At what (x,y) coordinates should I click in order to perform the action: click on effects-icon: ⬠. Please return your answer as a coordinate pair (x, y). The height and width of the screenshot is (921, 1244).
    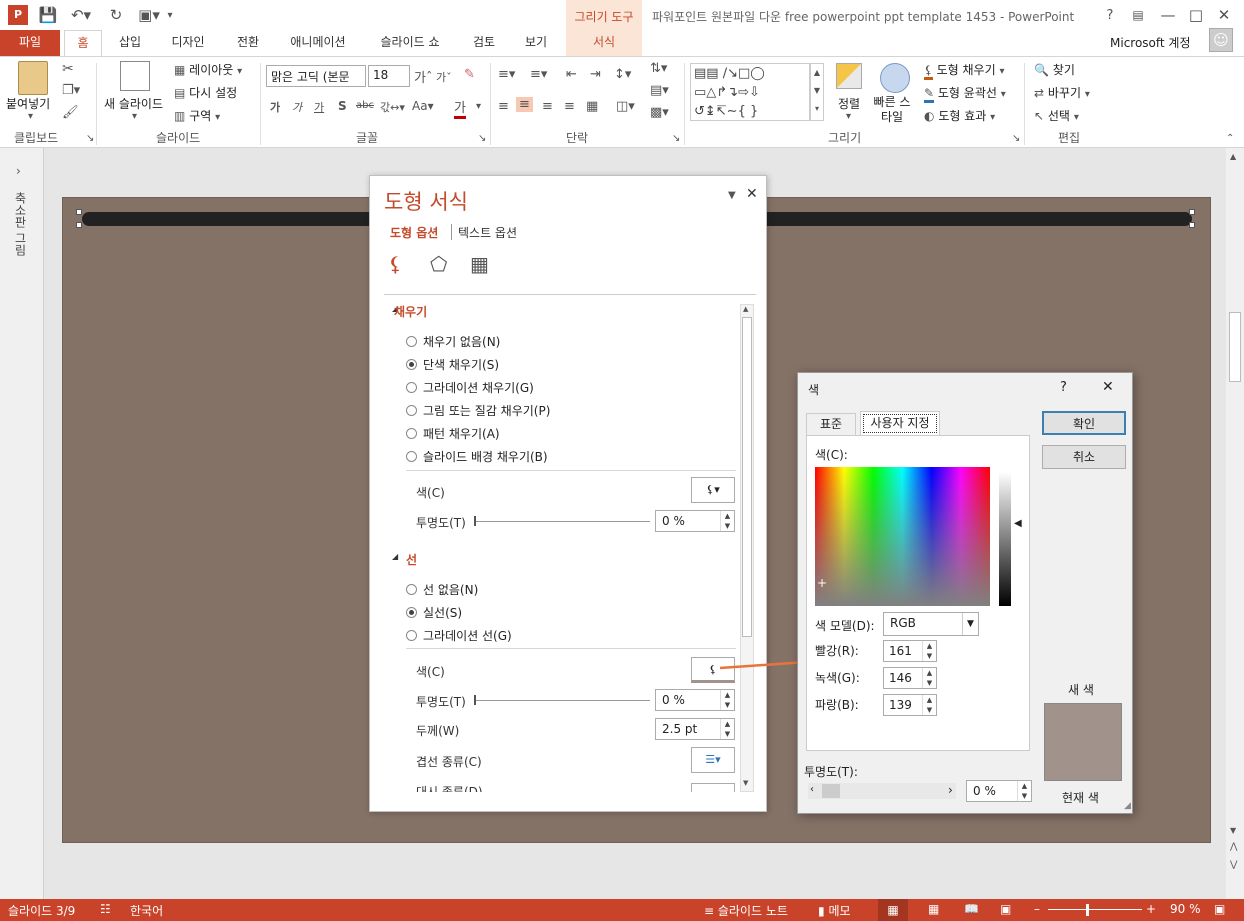
    Looking at the image, I should click on (438, 264).